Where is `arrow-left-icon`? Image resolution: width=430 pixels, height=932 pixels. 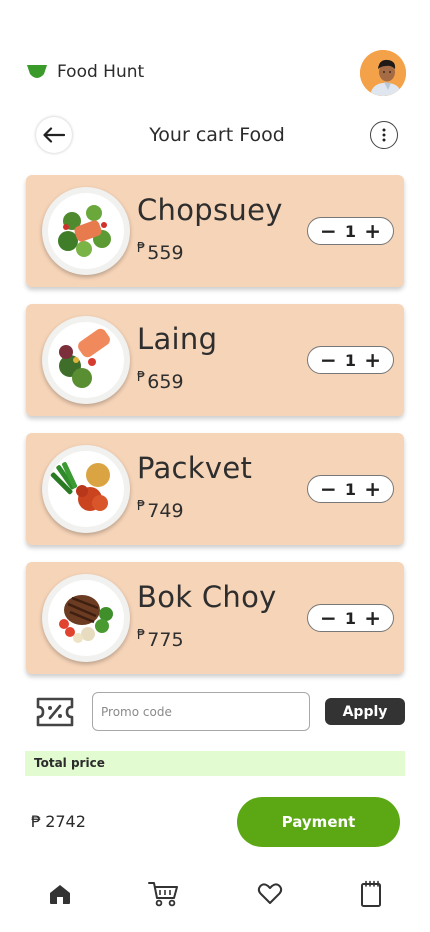 arrow-left-icon is located at coordinates (54, 135).